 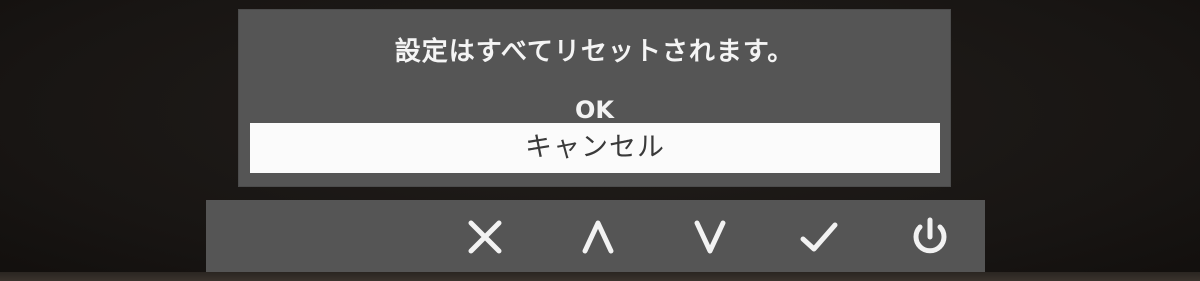 I want to click on chevron-up-icon, so click(x=598, y=236).